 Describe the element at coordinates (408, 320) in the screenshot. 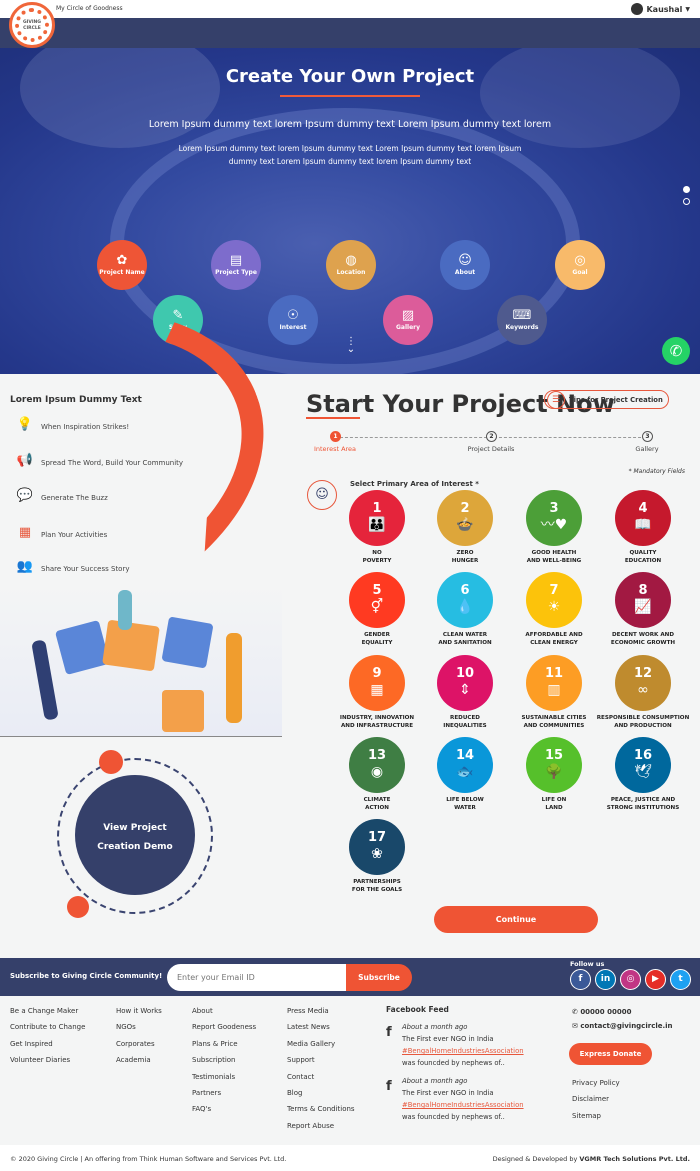

I see `hero-item-gallery: ▨ Gallery` at that location.